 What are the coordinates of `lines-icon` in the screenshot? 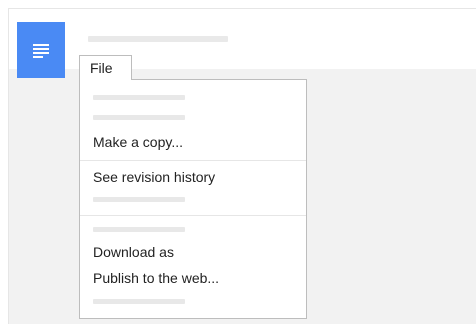 It's located at (41, 51).